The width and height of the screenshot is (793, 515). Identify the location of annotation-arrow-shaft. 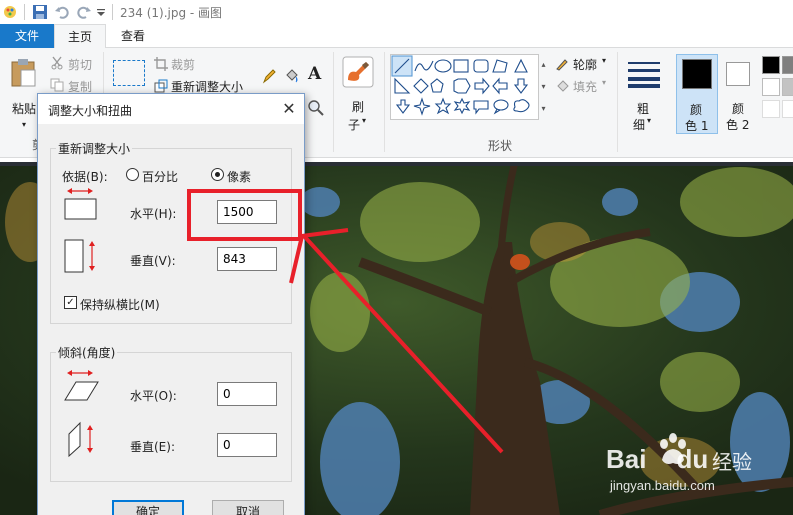
(403, 344).